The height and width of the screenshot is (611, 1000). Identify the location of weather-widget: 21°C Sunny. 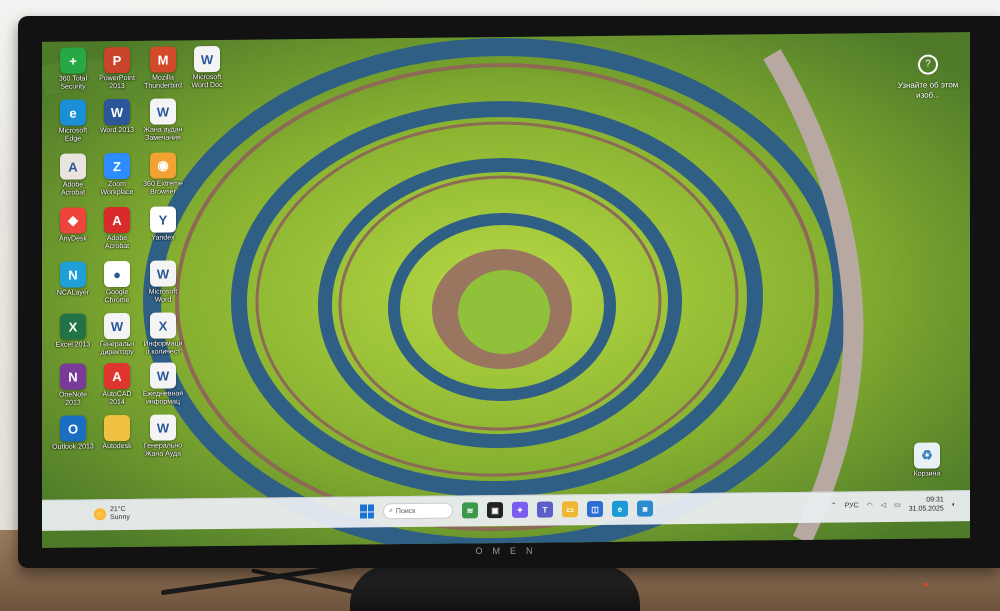
(112, 514).